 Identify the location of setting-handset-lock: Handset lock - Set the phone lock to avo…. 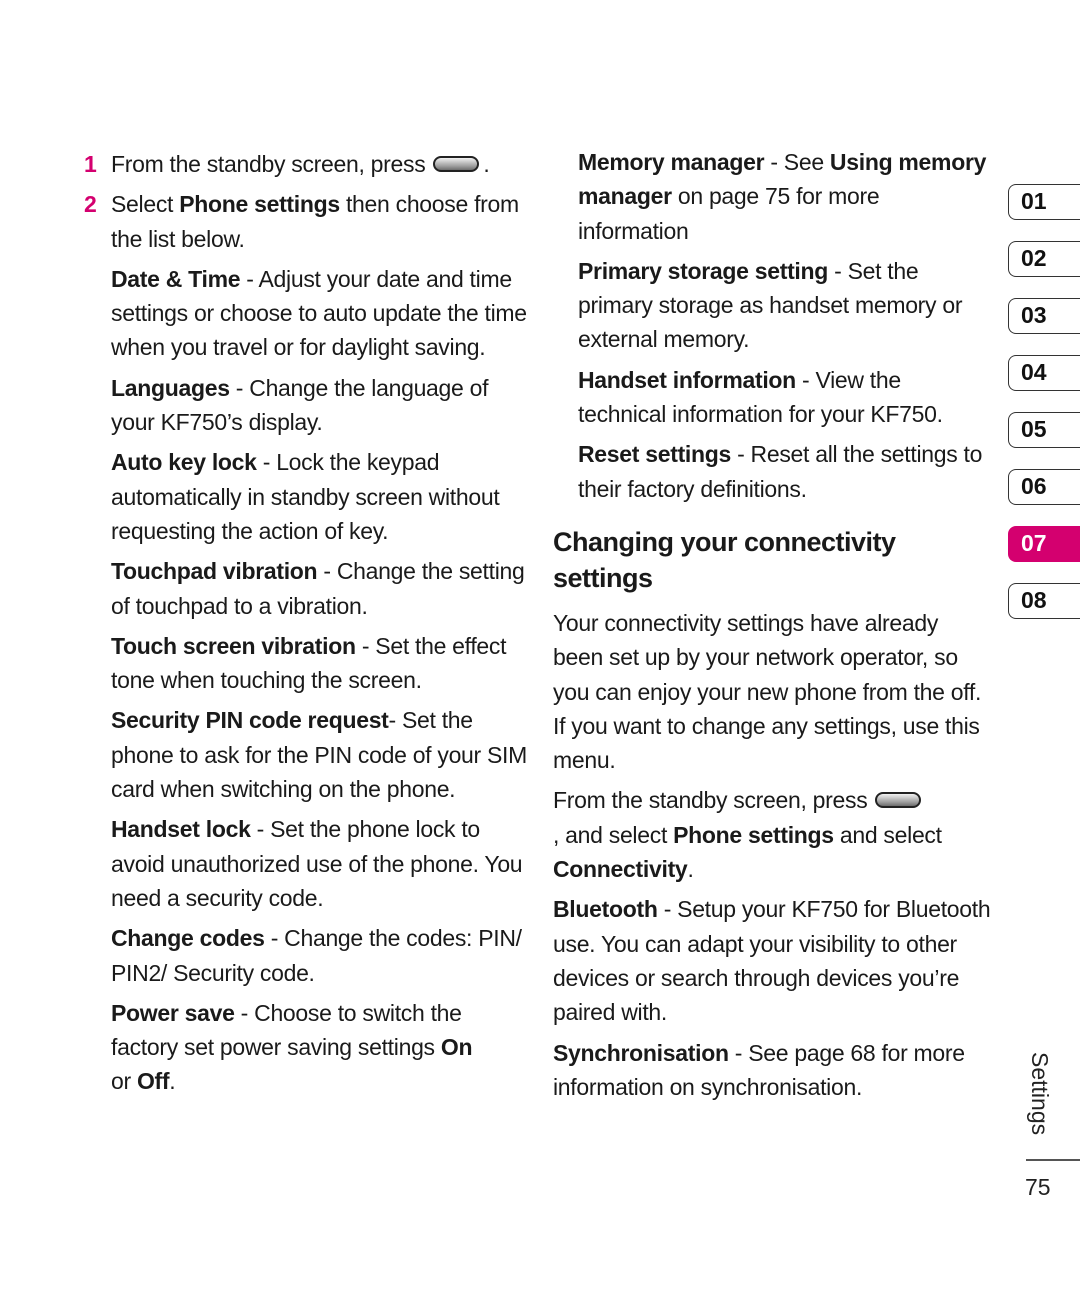
(317, 863).